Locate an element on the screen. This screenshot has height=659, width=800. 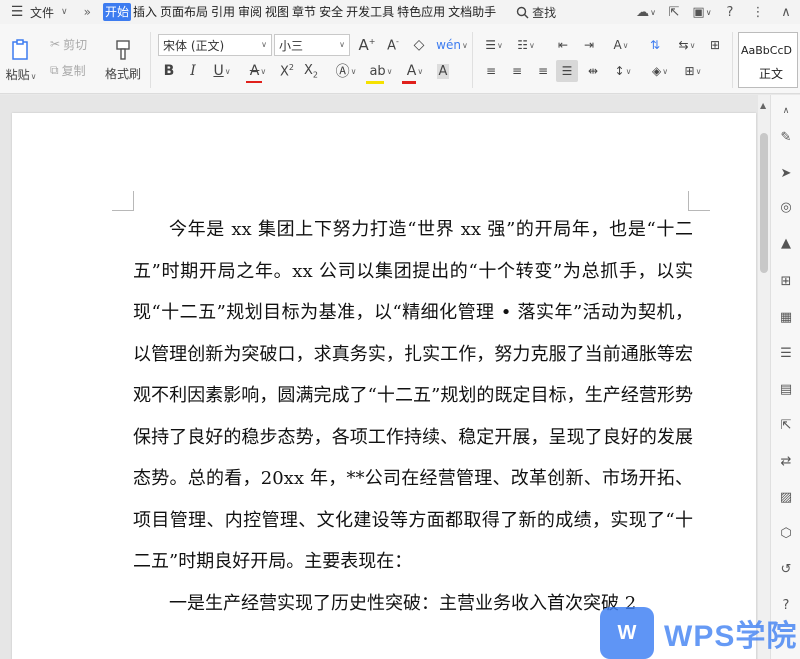
font-color-button: A ∨ is located at coordinates (415, 71).